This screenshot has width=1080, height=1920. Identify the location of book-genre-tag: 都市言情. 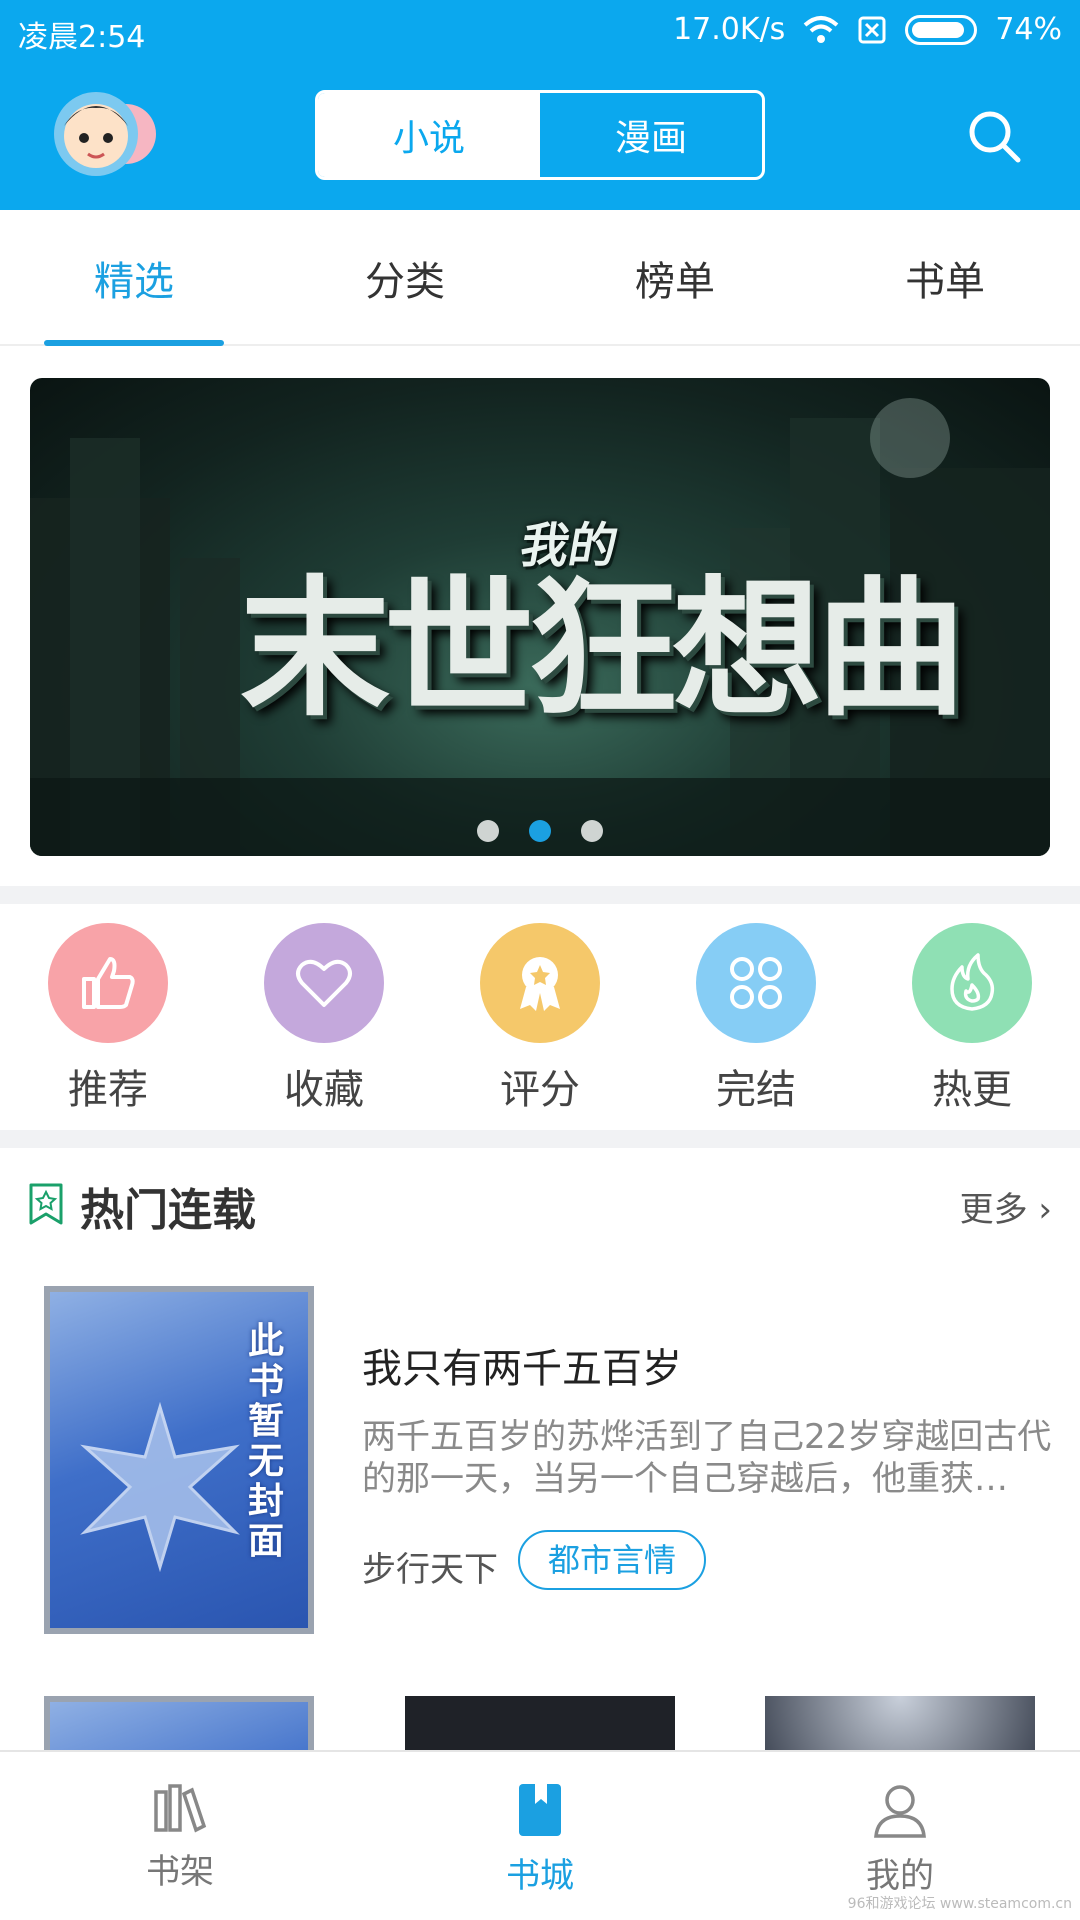
(612, 1560).